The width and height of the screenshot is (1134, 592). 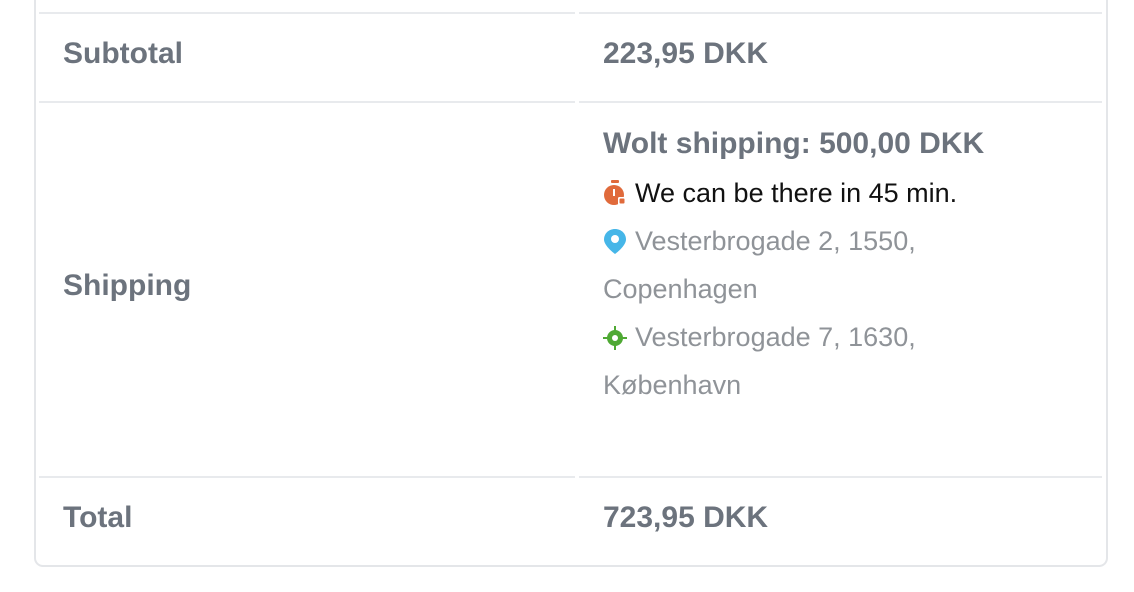 I want to click on pickup-address-line1-text: Vesterbrogade 2, 1550,, so click(x=775, y=241).